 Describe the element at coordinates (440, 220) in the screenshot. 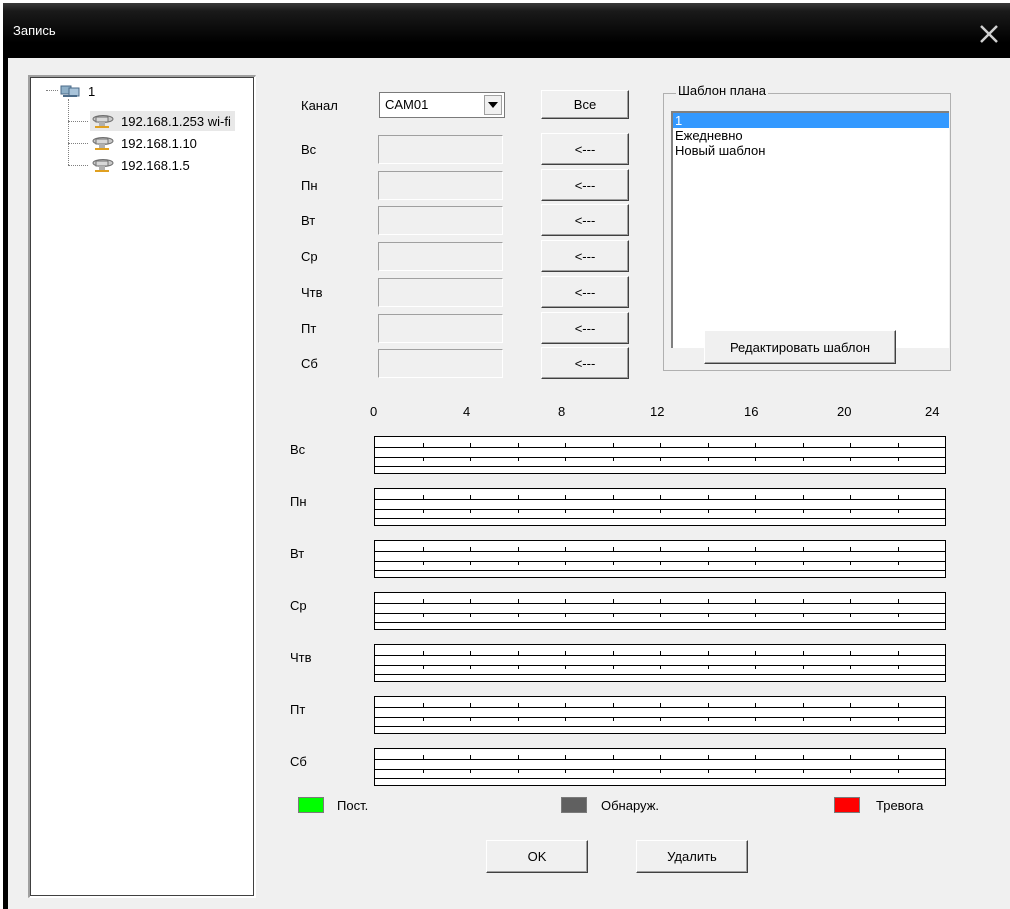

I see `day-field-tue` at that location.